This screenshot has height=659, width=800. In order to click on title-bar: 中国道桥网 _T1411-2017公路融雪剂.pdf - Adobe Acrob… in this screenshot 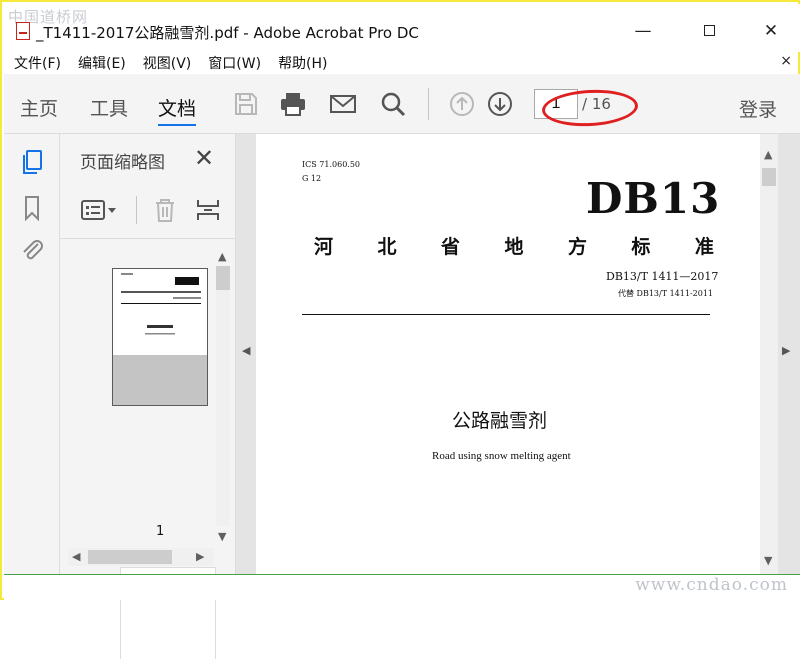, I will do `click(402, 28)`.